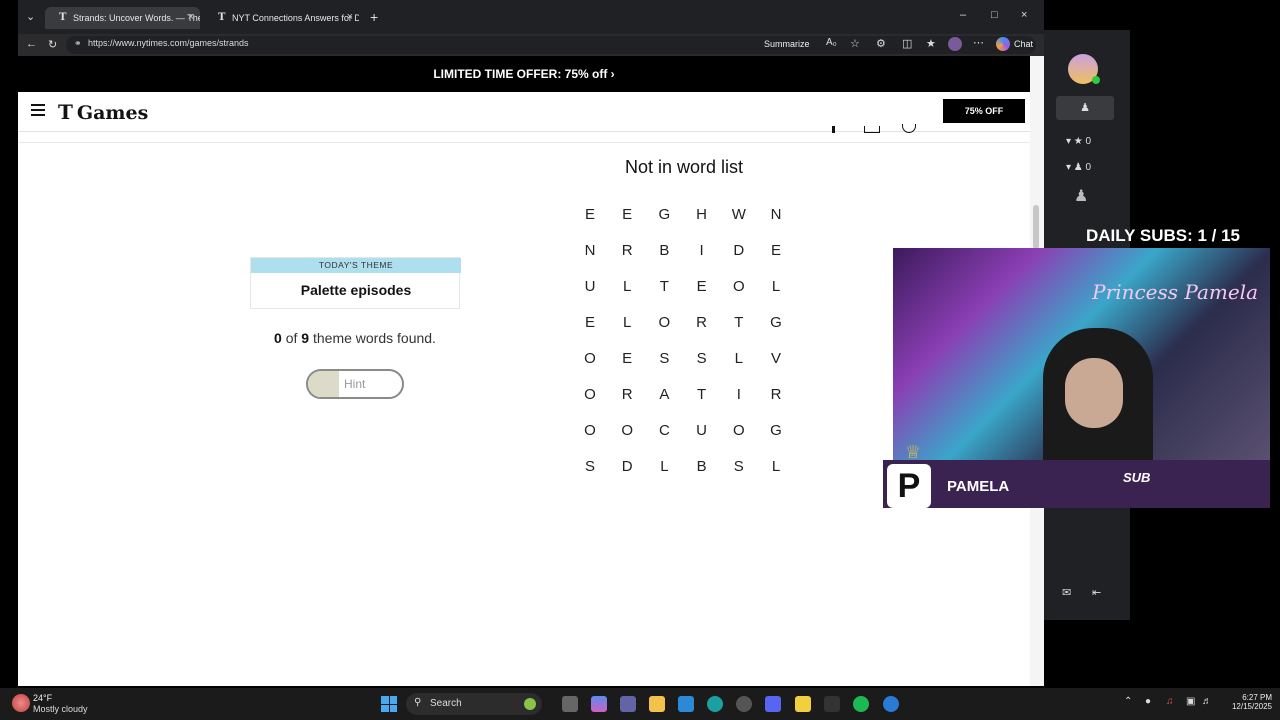  Describe the element at coordinates (984, 111) in the screenshot. I see `offer-button: 75% OFF` at that location.